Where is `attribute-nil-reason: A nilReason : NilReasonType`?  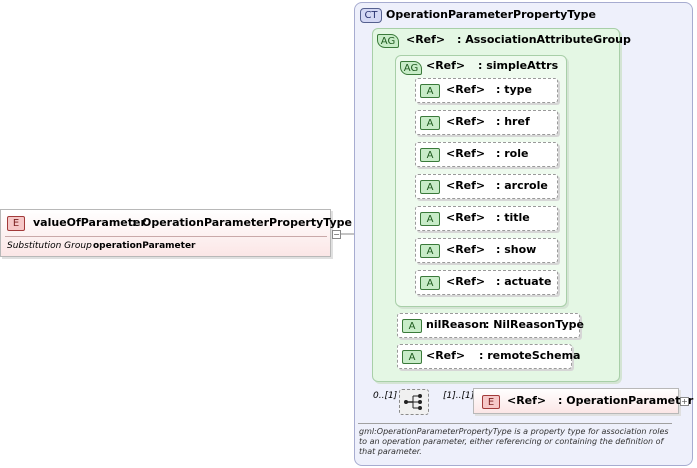
attribute-nil-reason: A nilReason : NilReasonType is located at coordinates (490, 325).